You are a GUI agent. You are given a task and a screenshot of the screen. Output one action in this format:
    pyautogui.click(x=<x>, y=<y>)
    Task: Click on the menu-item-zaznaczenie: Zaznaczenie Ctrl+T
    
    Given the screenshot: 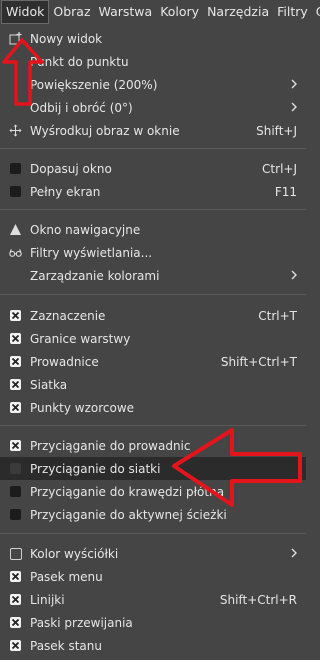 What is the action you would take?
    pyautogui.click(x=153, y=315)
    